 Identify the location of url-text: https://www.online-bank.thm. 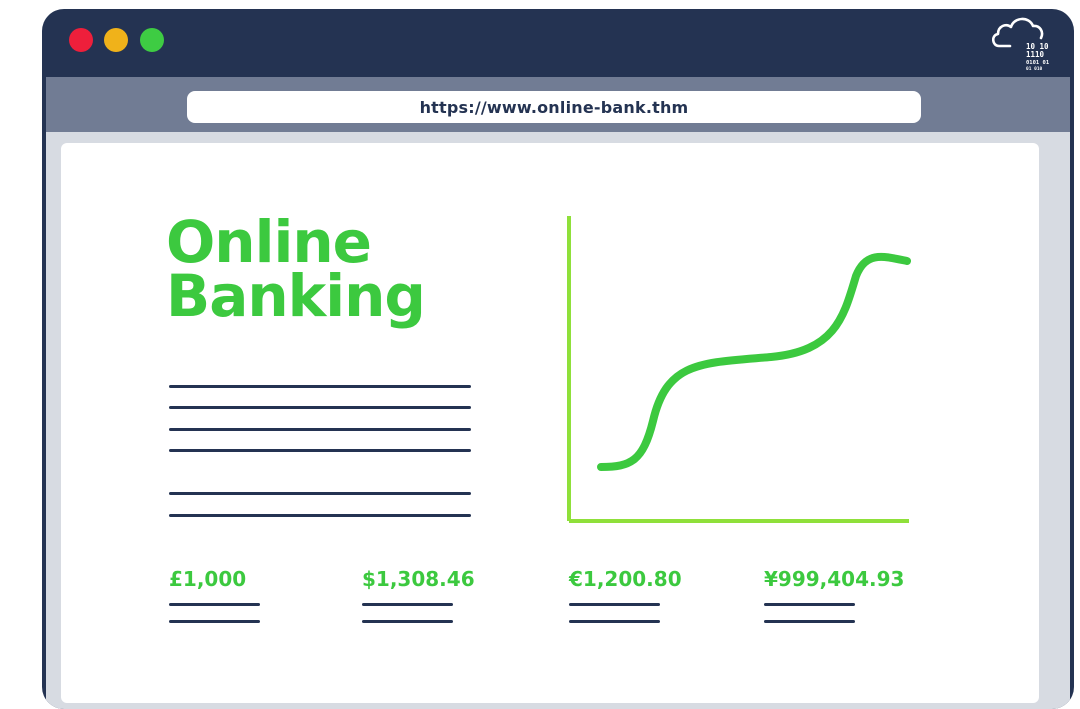
(554, 107).